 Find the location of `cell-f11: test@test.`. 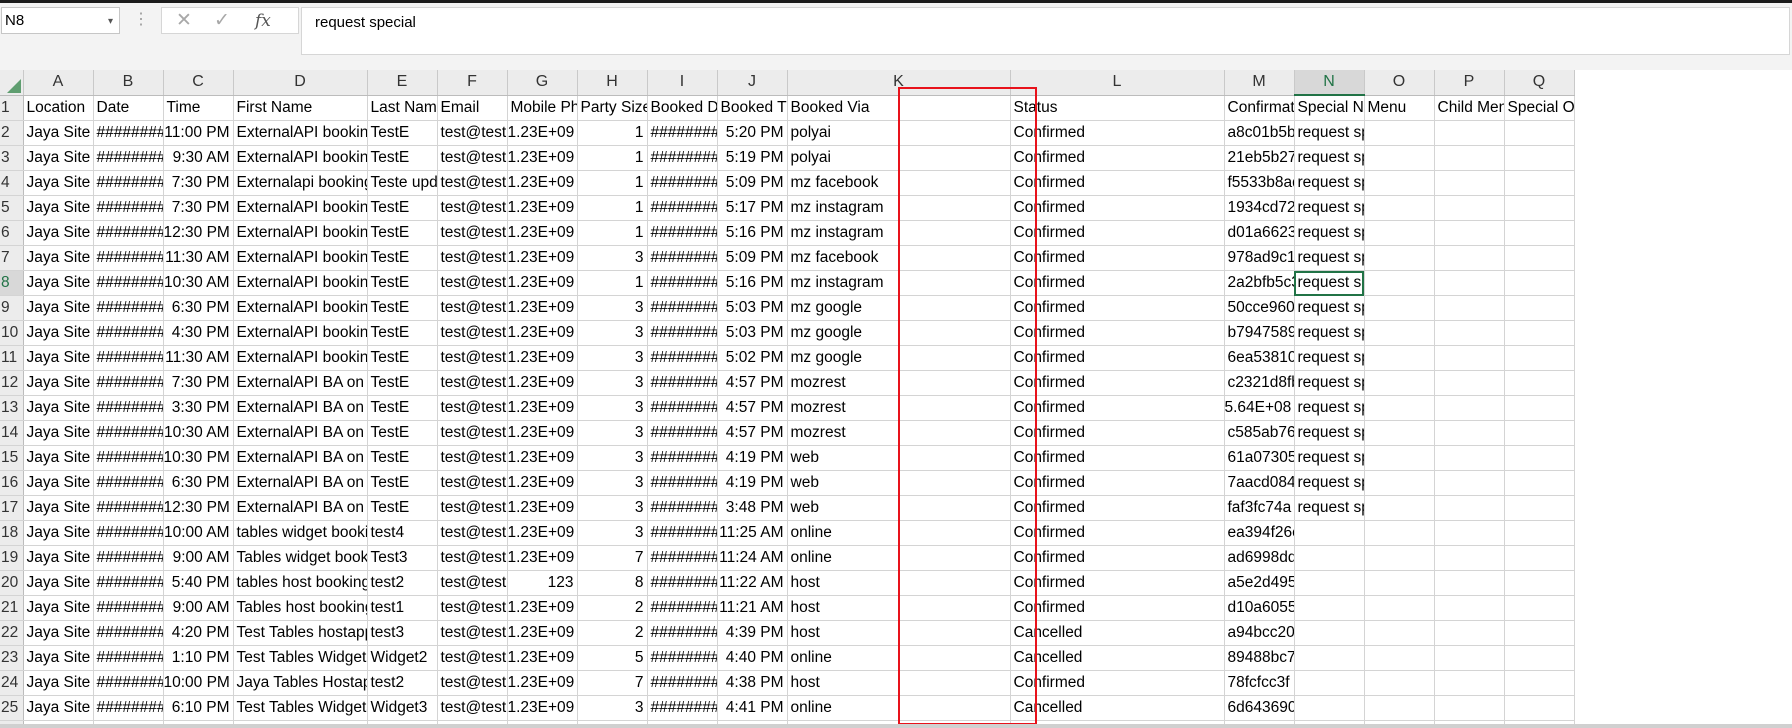

cell-f11: test@test. is located at coordinates (472, 358).